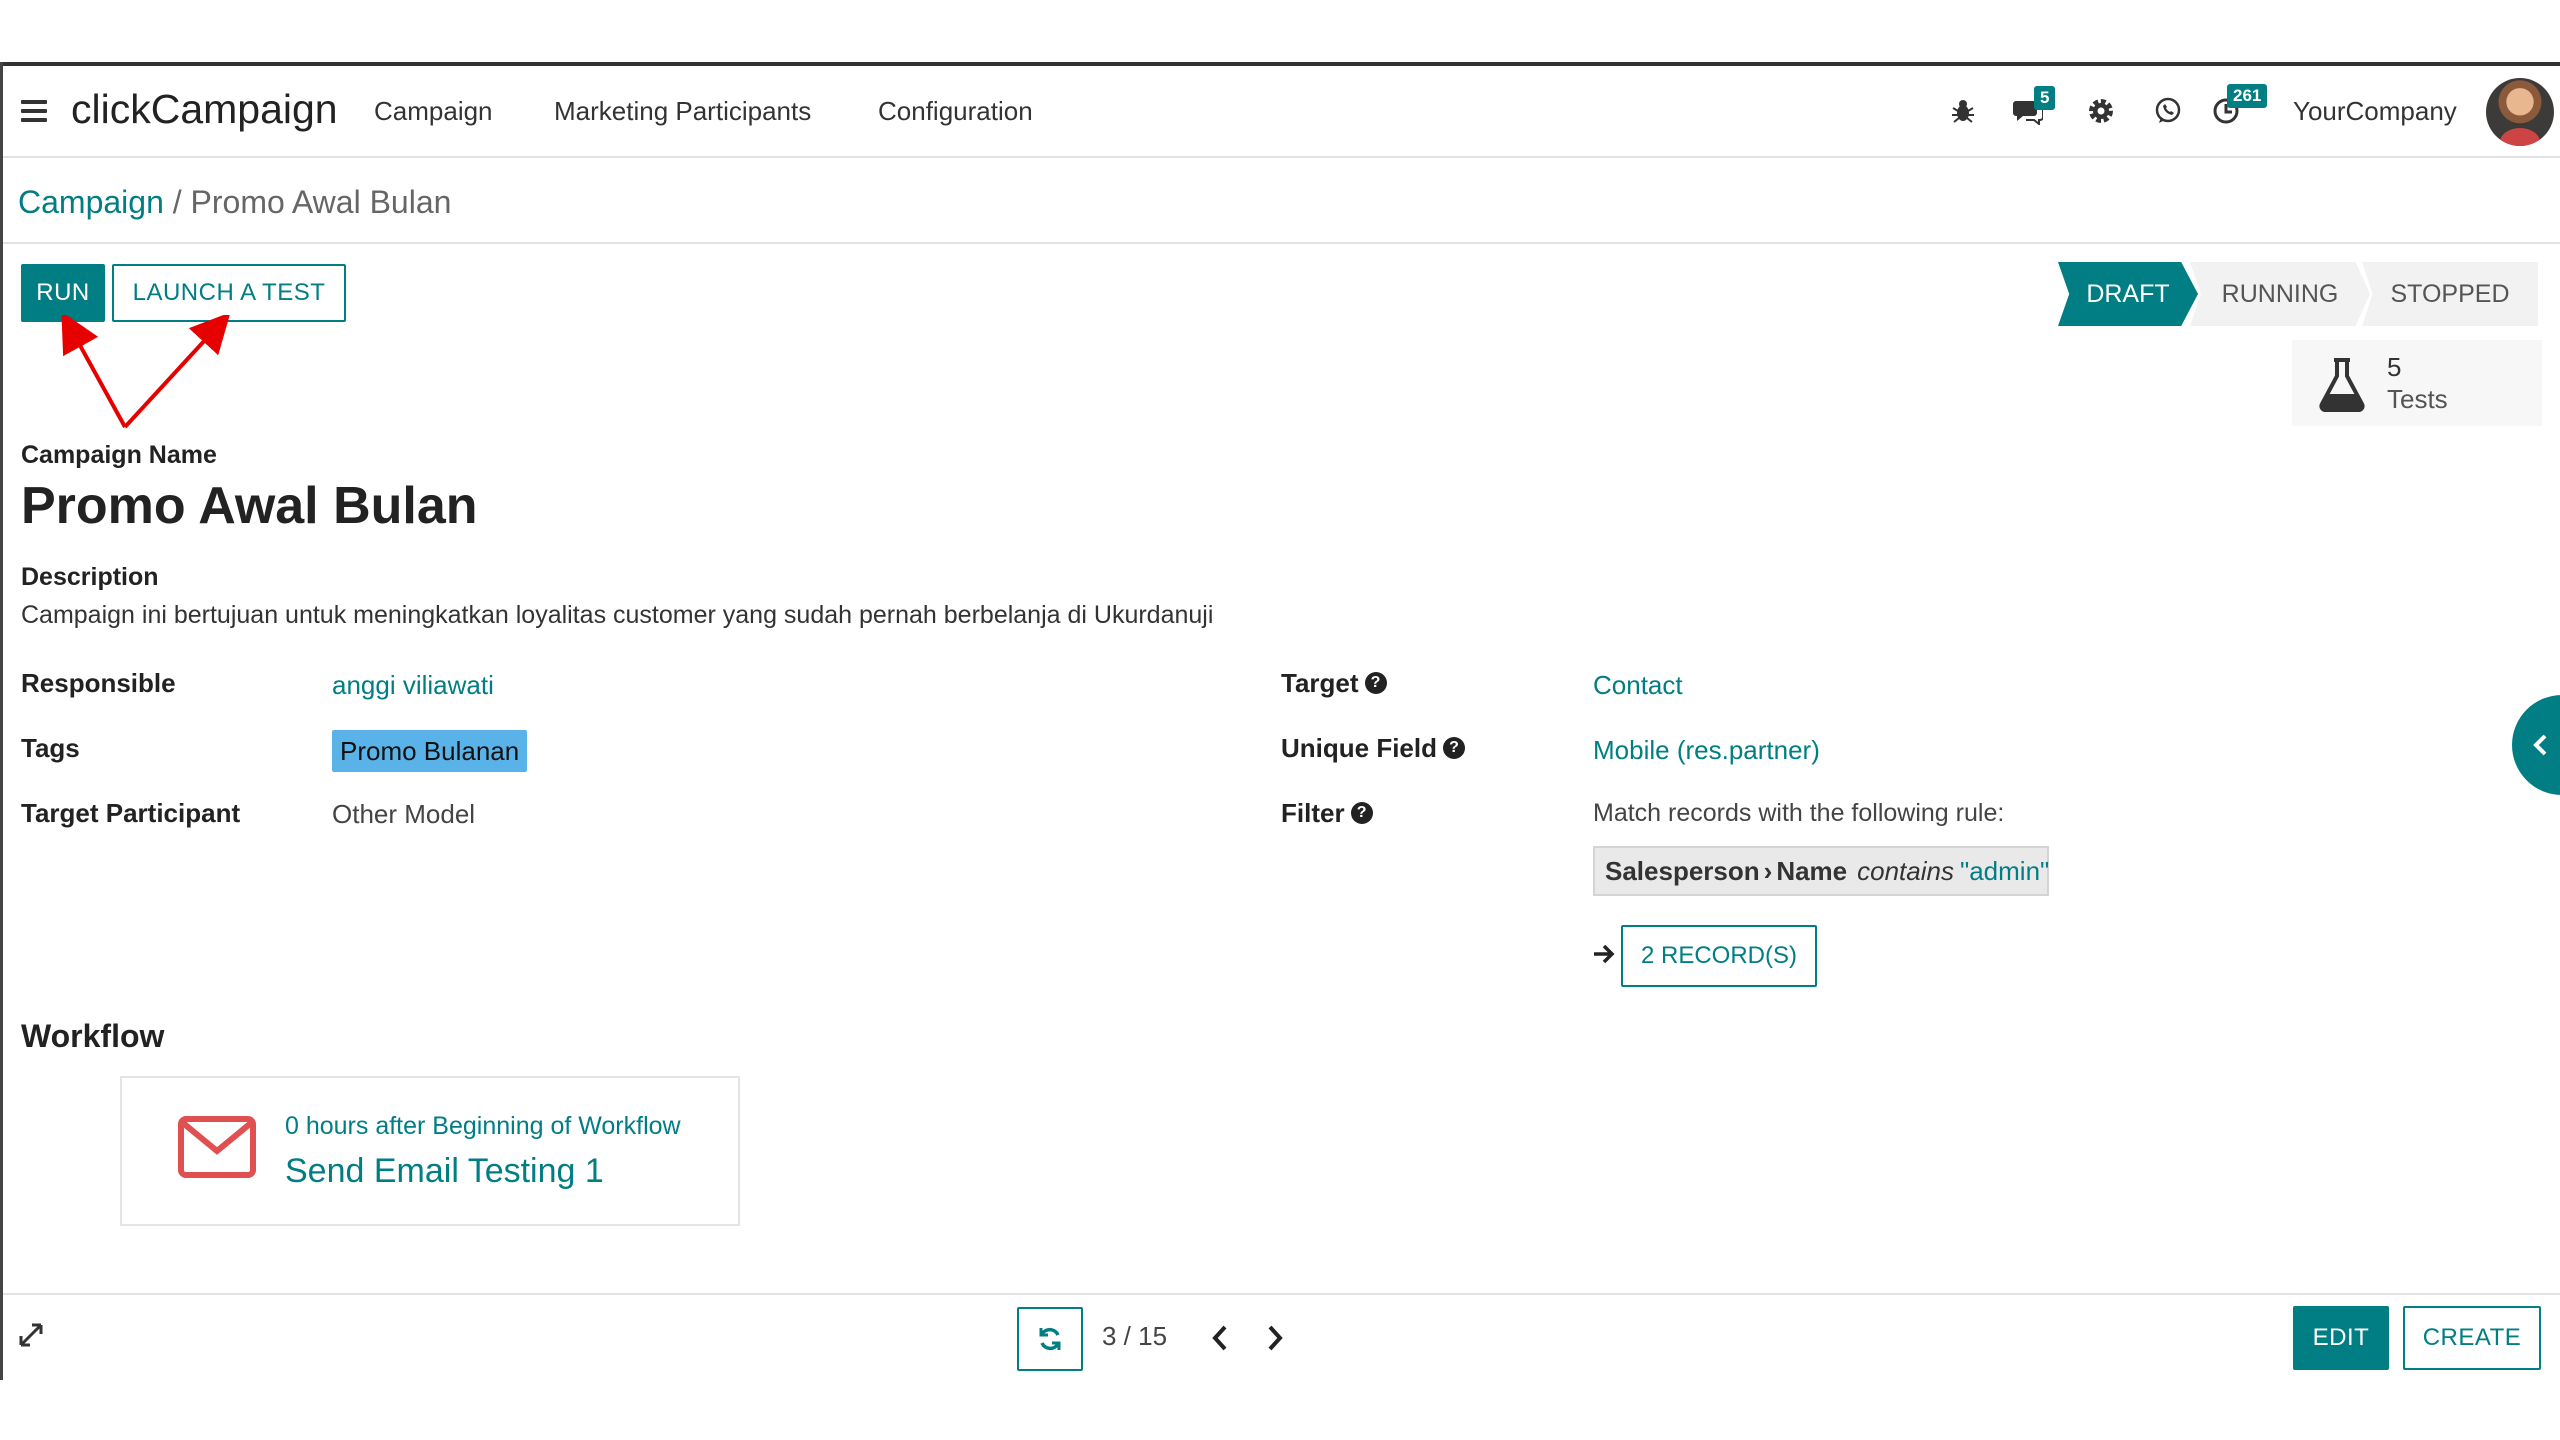  Describe the element at coordinates (2472, 1338) in the screenshot. I see `create-button: CREATE` at that location.